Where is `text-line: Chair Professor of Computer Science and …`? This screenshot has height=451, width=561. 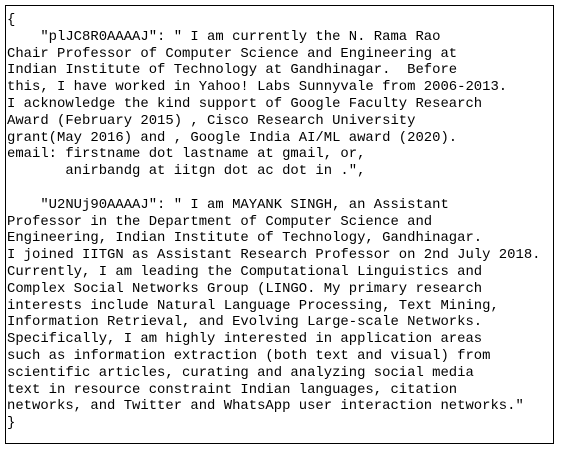
text-line: Chair Professor of Computer Science and … is located at coordinates (232, 53).